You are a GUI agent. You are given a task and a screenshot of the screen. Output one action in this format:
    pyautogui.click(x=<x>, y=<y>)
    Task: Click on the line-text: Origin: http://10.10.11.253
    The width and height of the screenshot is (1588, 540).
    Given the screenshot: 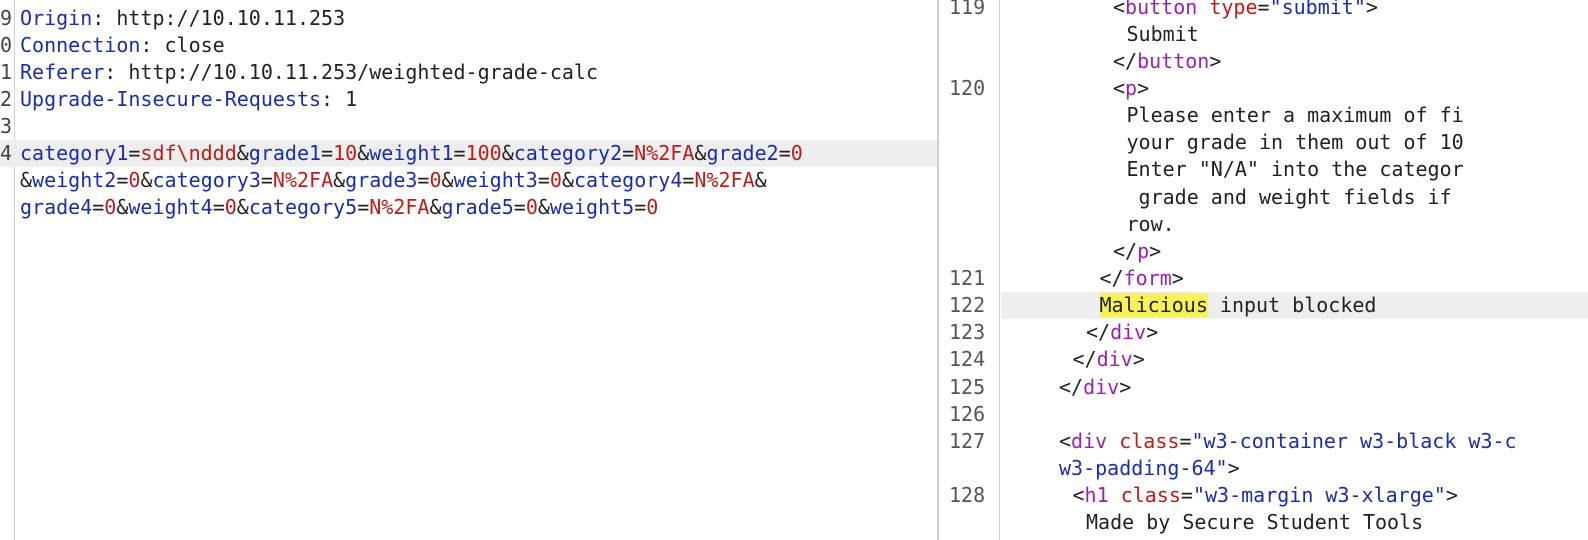 What is the action you would take?
    pyautogui.click(x=182, y=18)
    